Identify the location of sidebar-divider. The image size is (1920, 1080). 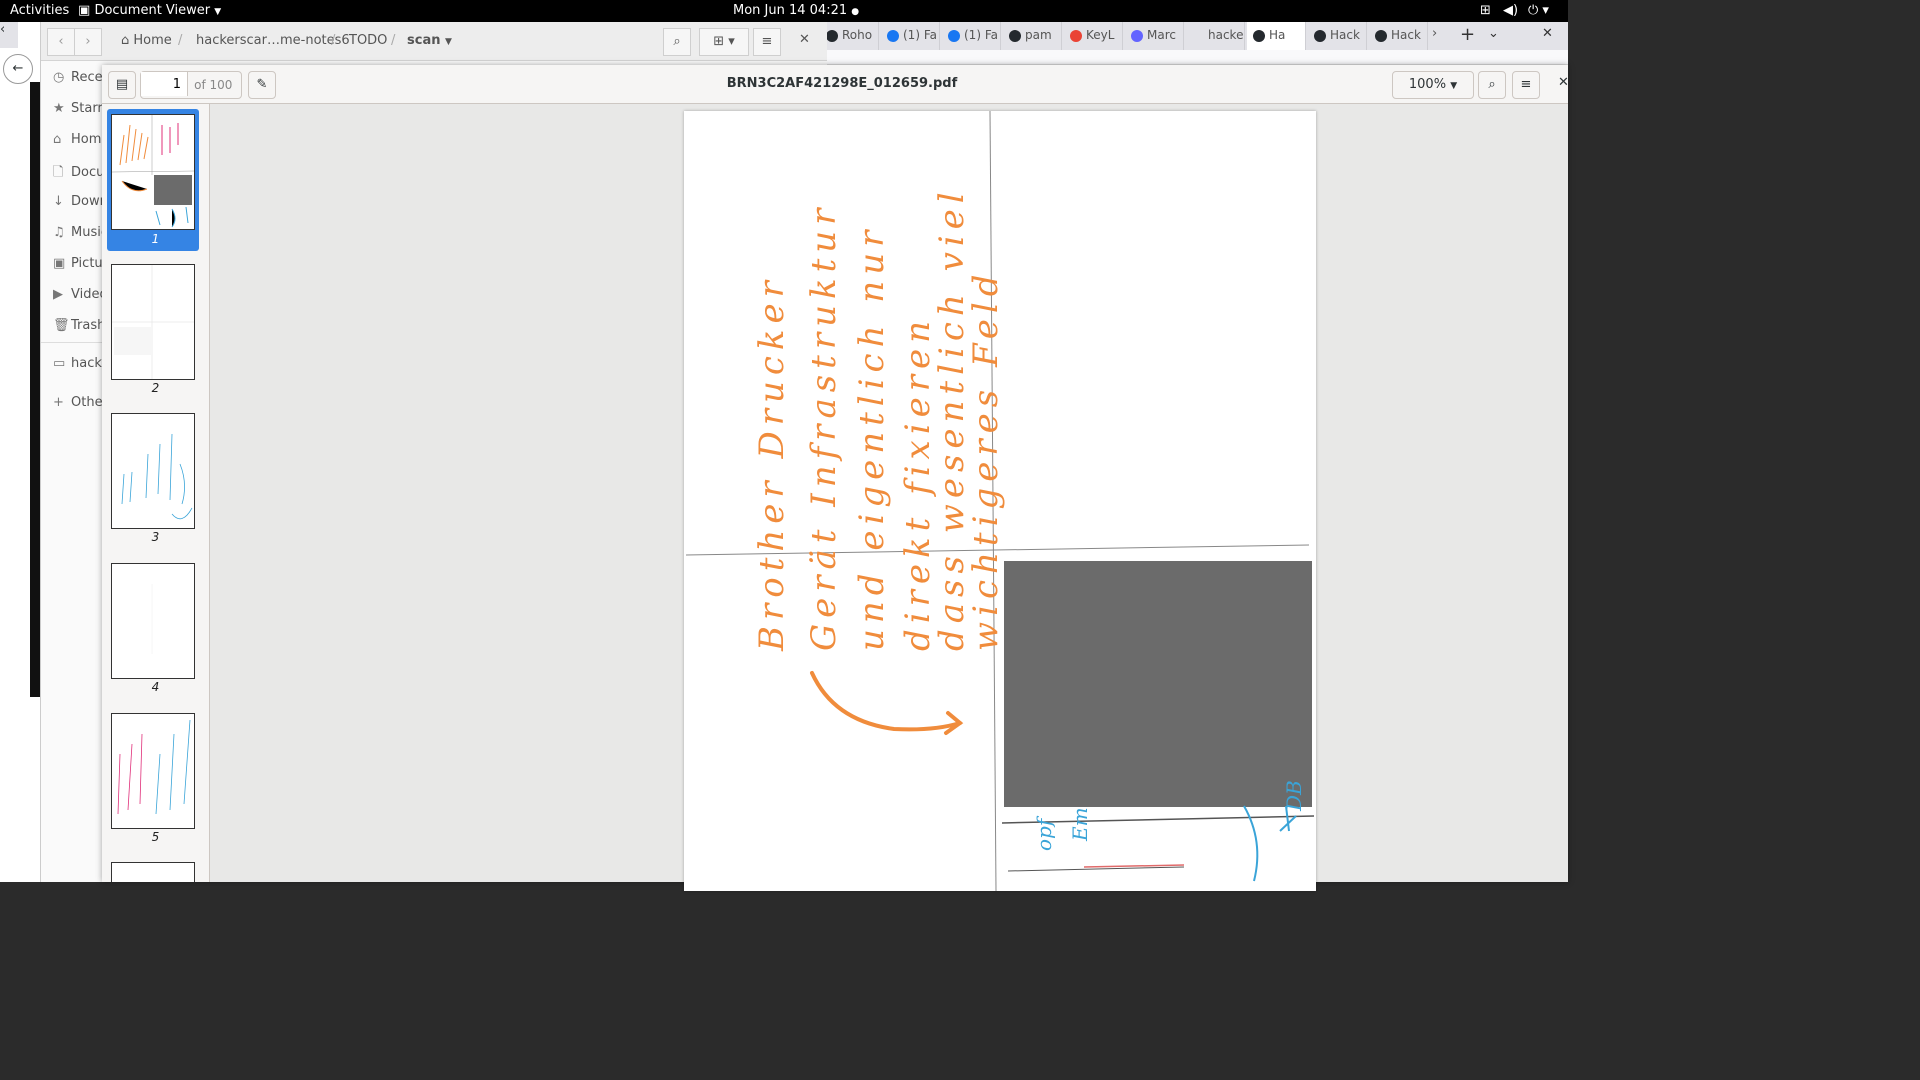
(72, 342).